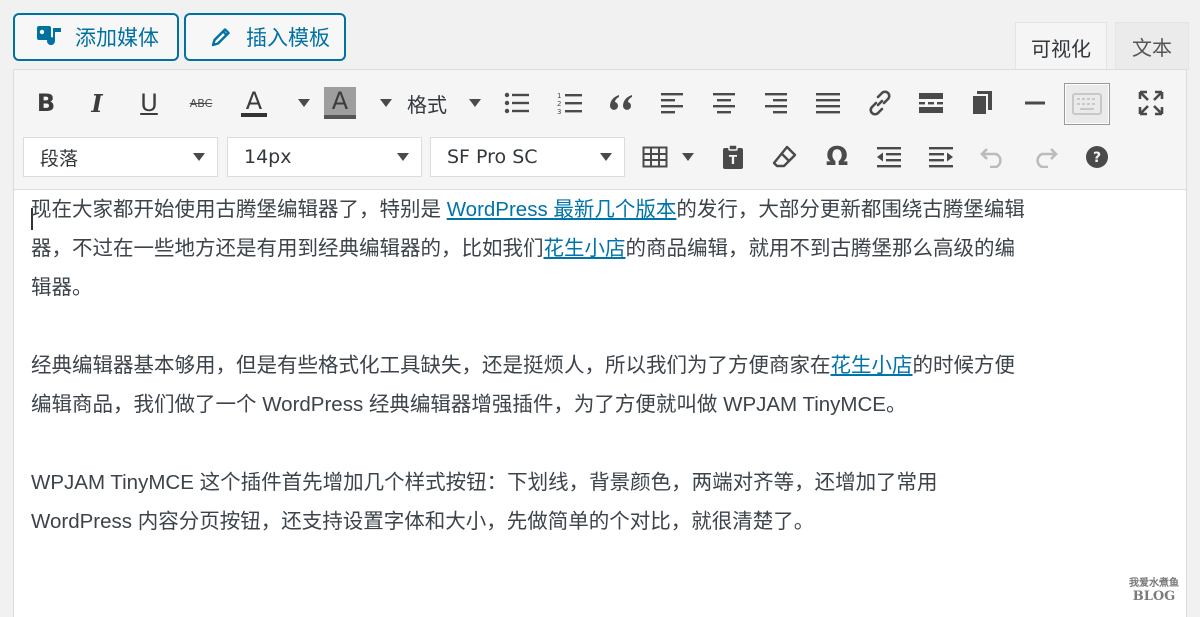 This screenshot has width=1200, height=617. I want to click on tab-visual: 可视化, so click(1061, 46).